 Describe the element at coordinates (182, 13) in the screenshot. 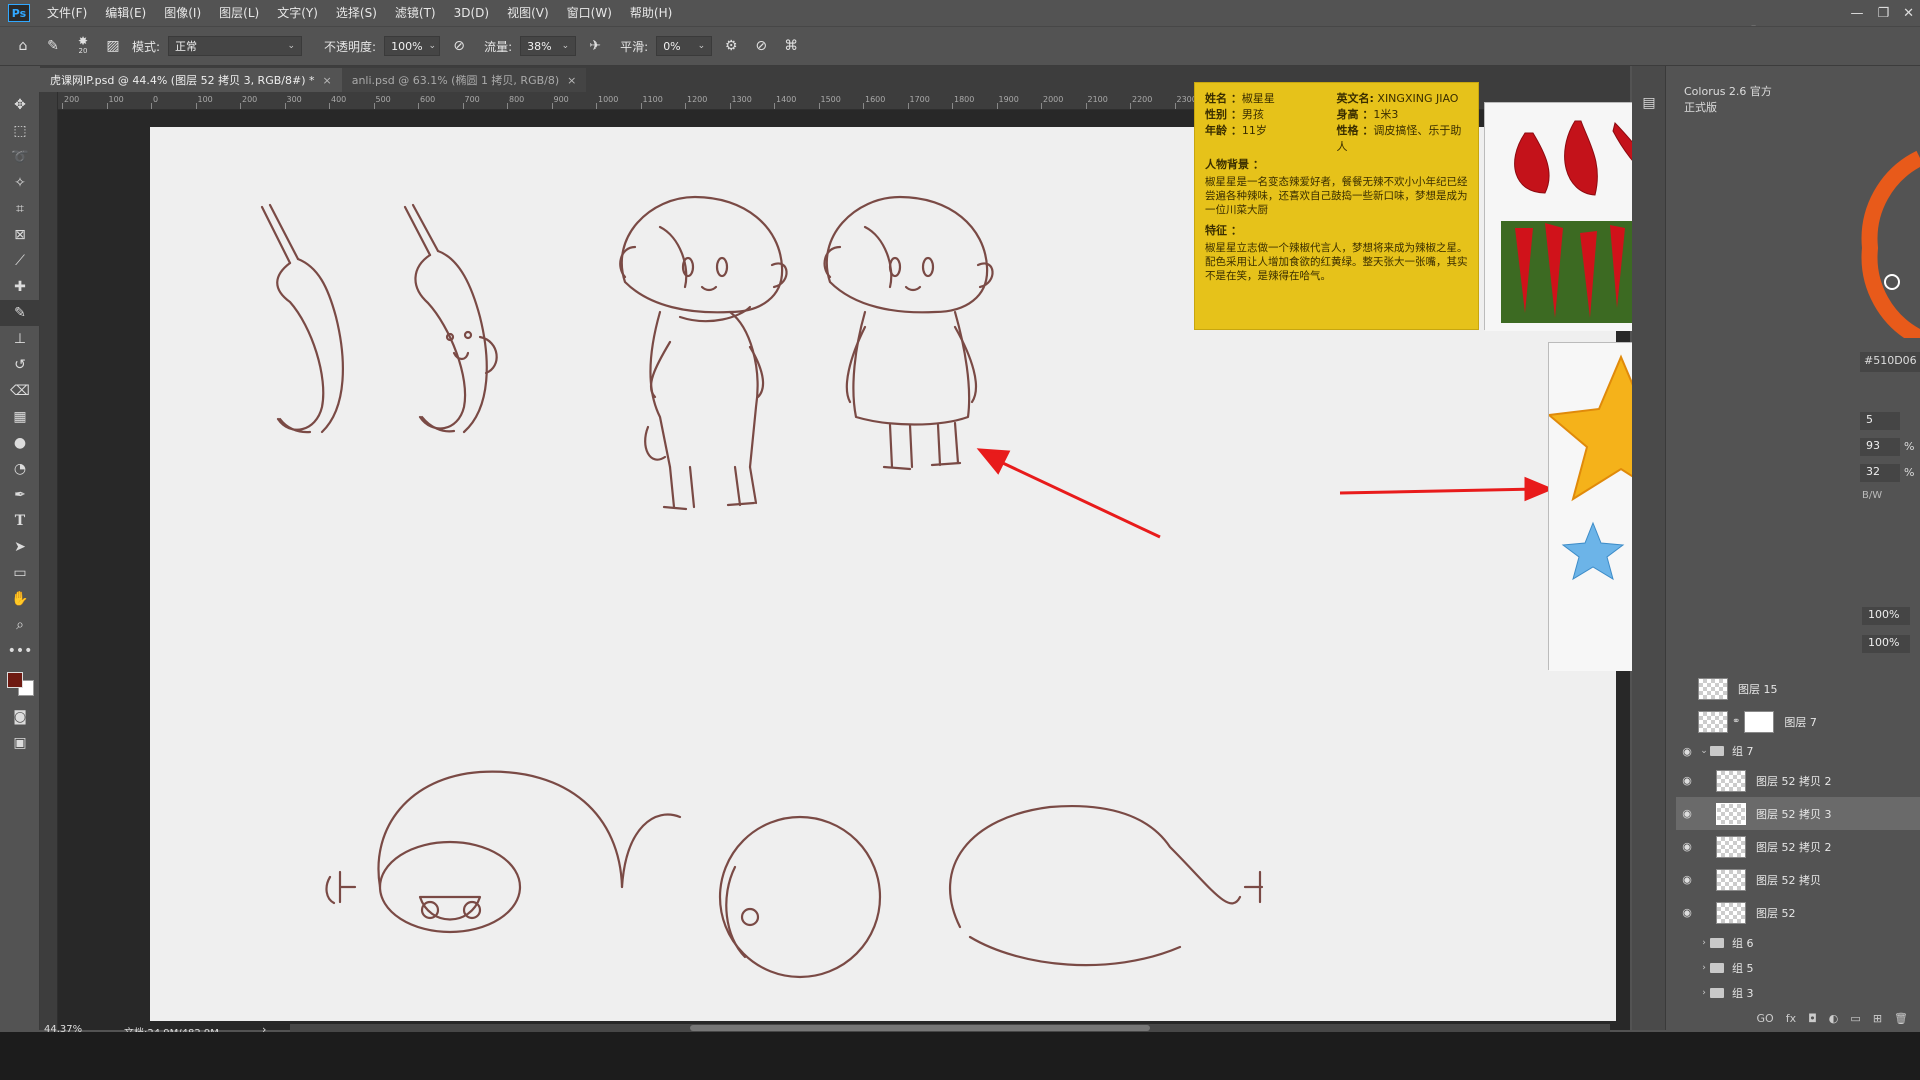

I see `menu-image: 图像(I)` at that location.